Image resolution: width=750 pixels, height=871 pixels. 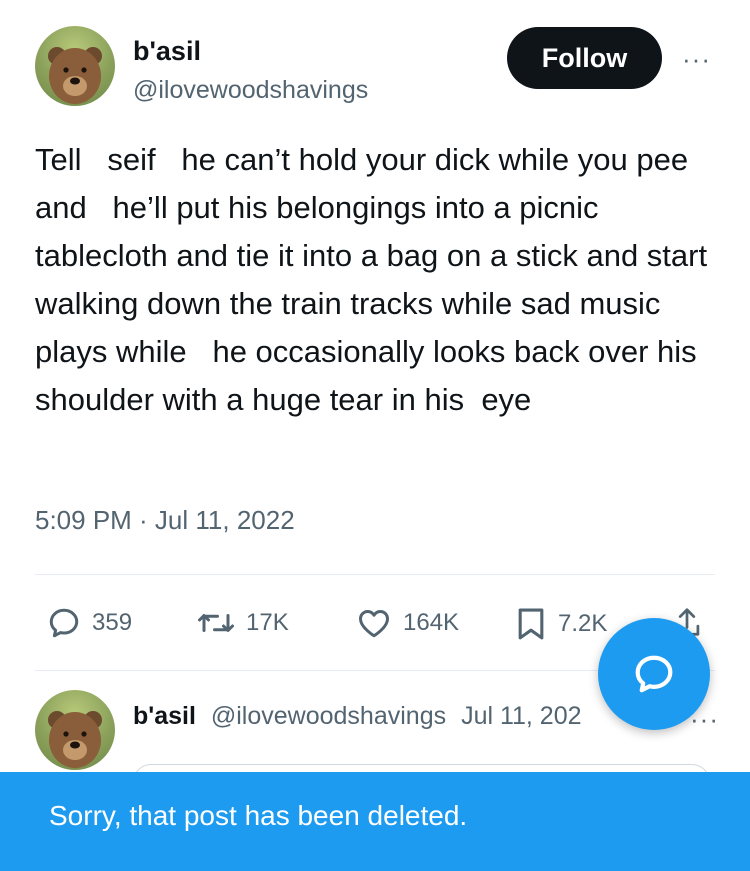 I want to click on reply-author-name: b'asil, so click(x=164, y=716).